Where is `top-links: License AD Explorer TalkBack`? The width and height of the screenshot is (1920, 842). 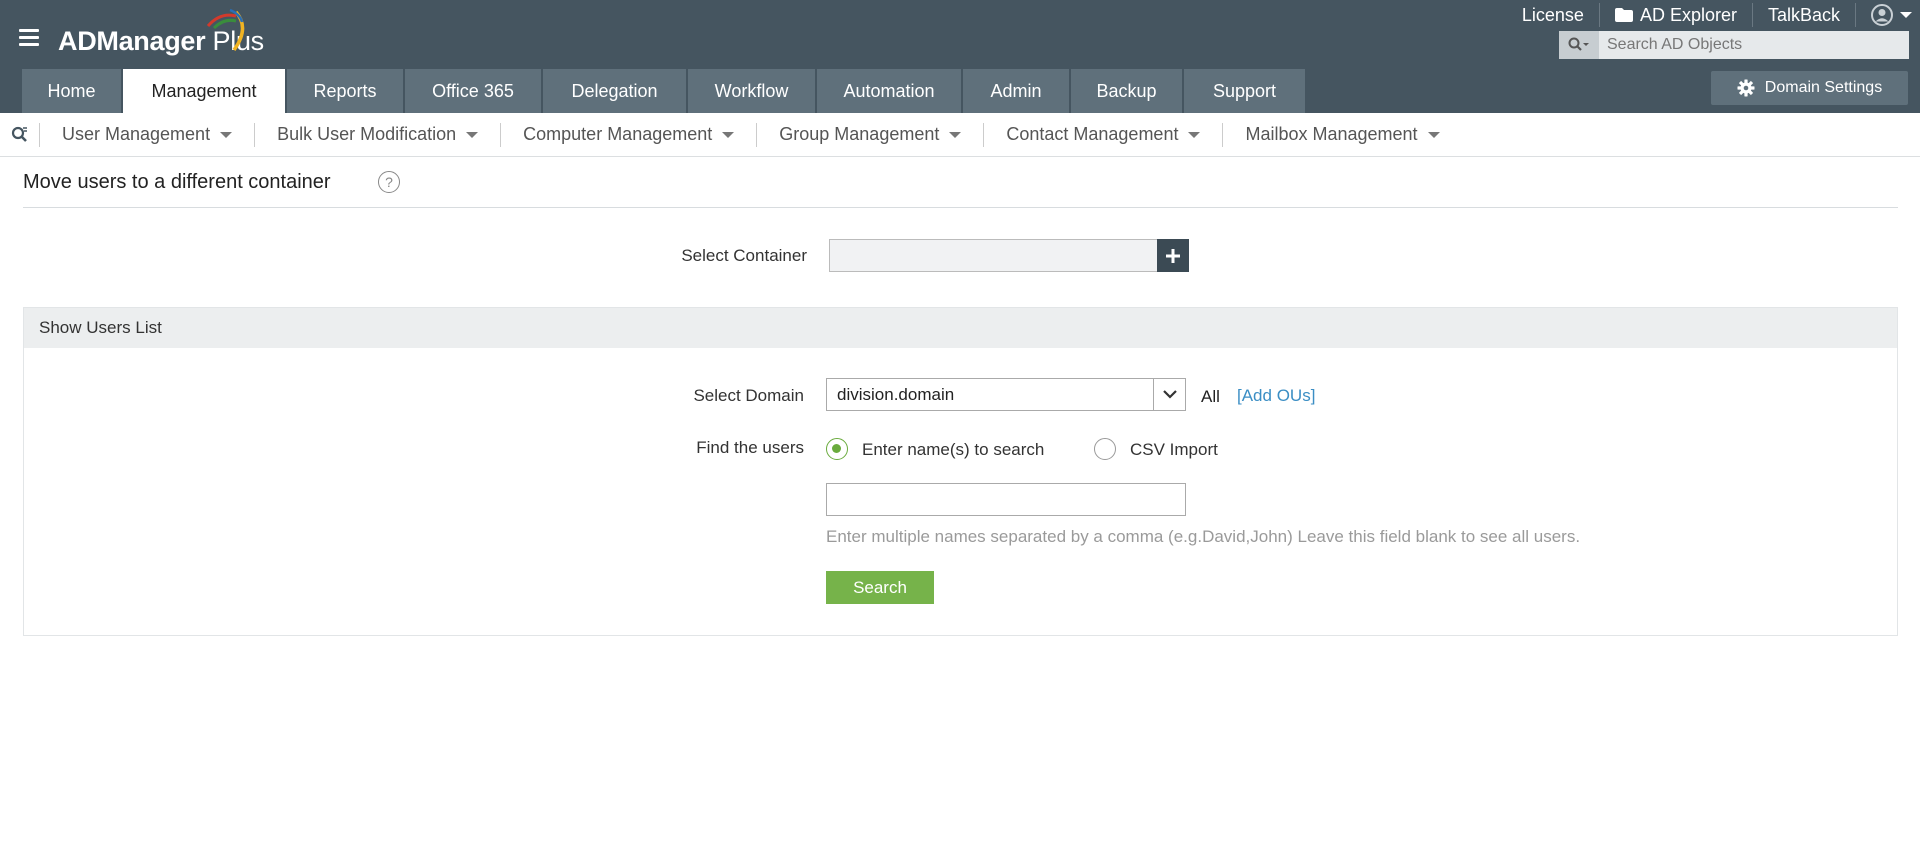
top-links: License AD Explorer TalkBack is located at coordinates (1713, 15).